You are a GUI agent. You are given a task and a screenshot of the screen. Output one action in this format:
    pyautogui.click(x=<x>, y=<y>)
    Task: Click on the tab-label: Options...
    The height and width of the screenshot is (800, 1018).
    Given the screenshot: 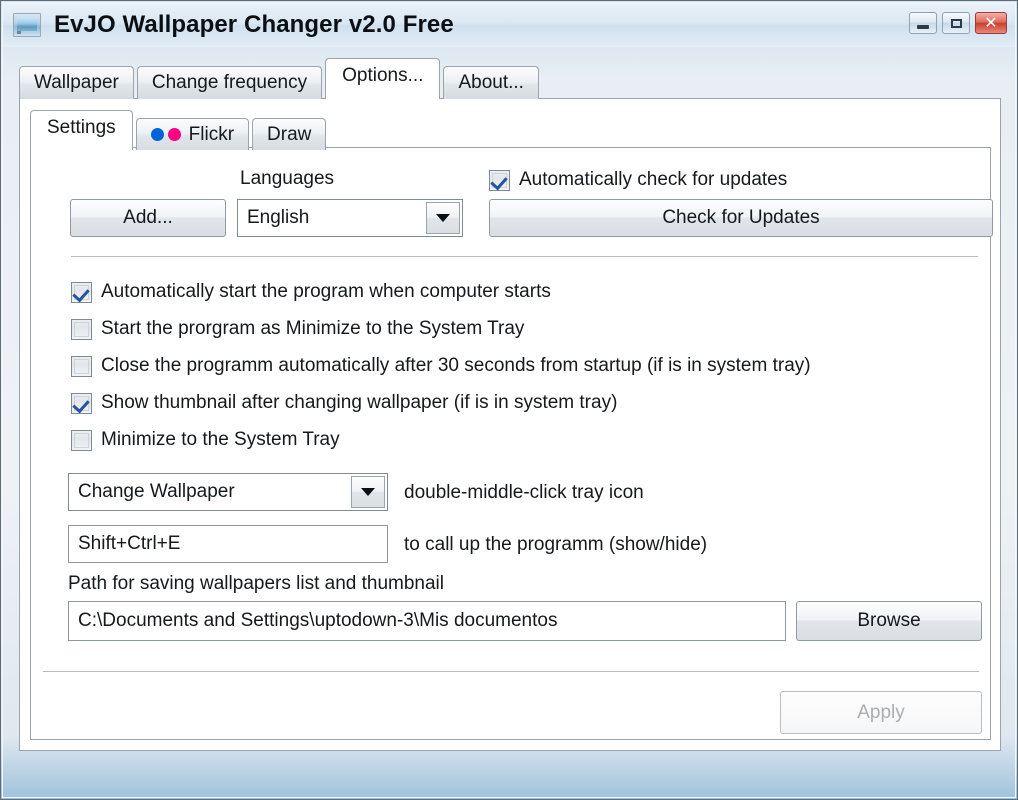 What is the action you would take?
    pyautogui.click(x=383, y=75)
    